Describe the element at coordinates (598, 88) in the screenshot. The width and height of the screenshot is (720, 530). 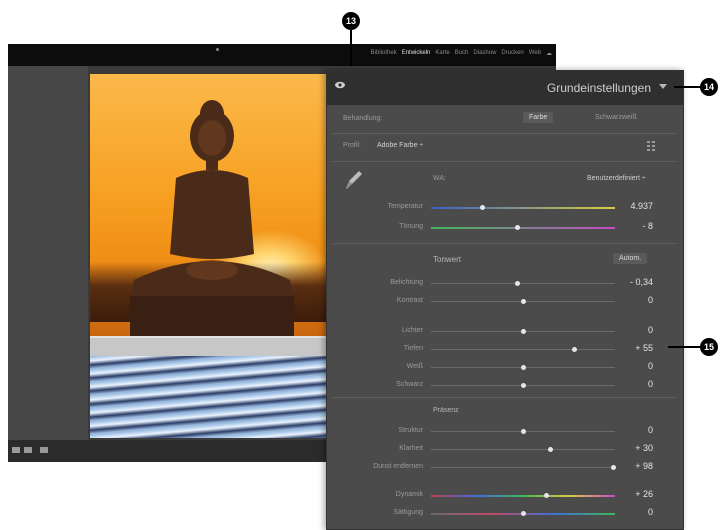
I see `panel-title: Grundeinstellungen` at that location.